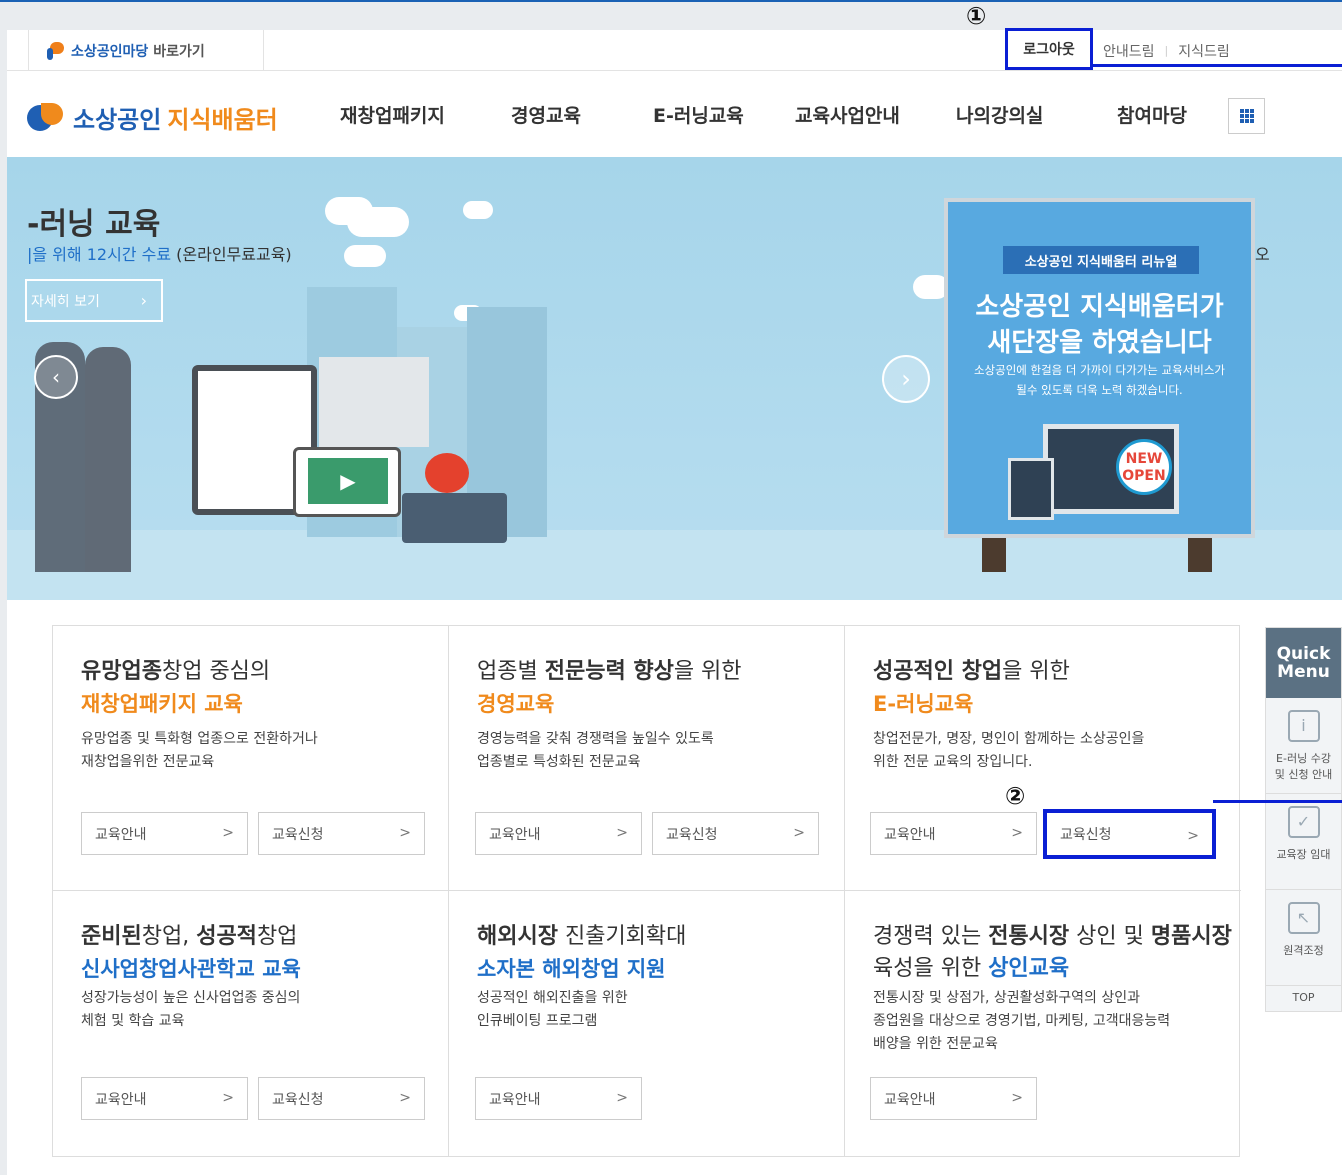  Describe the element at coordinates (392, 114) in the screenshot. I see `nav-restart-package: 재창업패키지` at that location.